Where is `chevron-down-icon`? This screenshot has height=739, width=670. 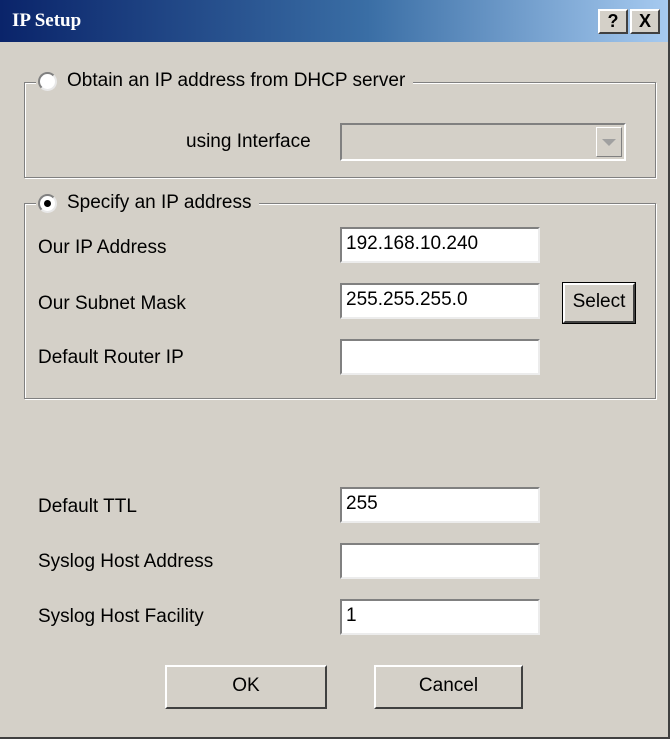
chevron-down-icon is located at coordinates (609, 142).